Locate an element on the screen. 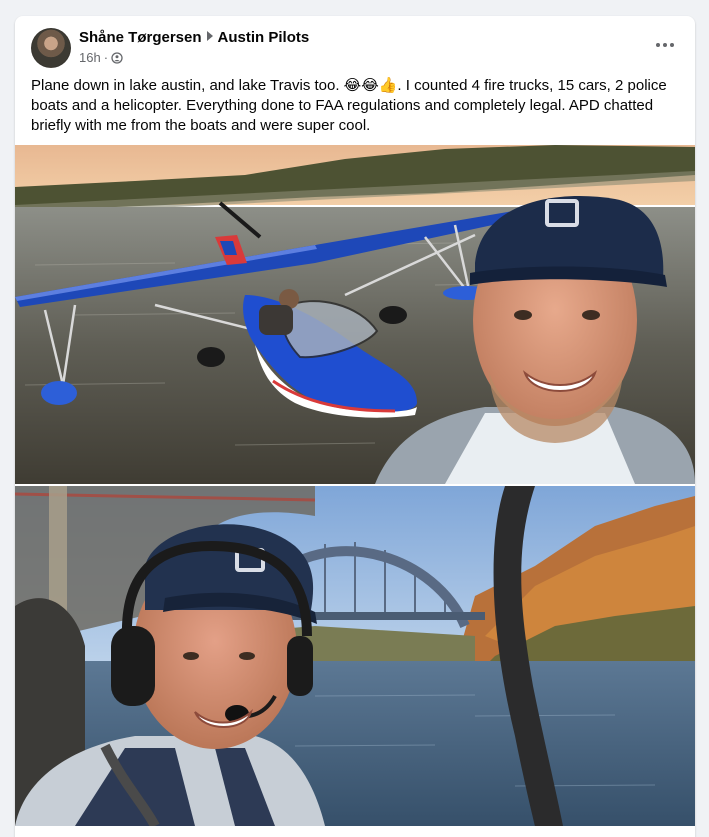 This screenshot has width=709, height=837. group-members-icon is located at coordinates (117, 57).